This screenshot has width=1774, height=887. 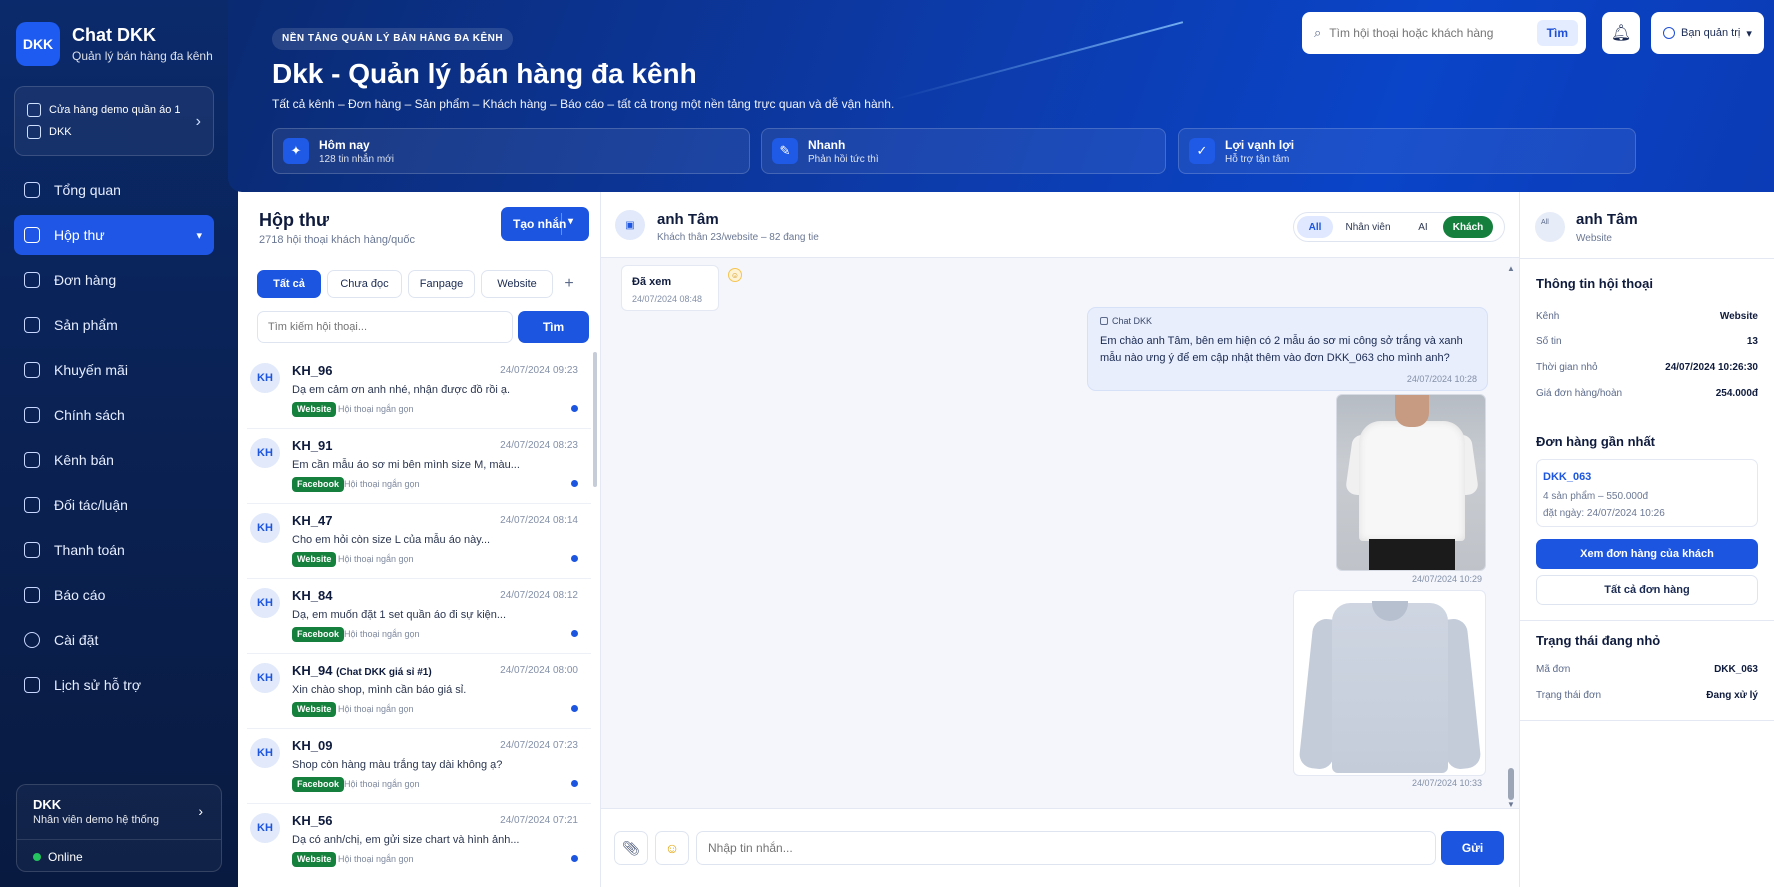 I want to click on store-code: DKK, so click(x=60, y=132).